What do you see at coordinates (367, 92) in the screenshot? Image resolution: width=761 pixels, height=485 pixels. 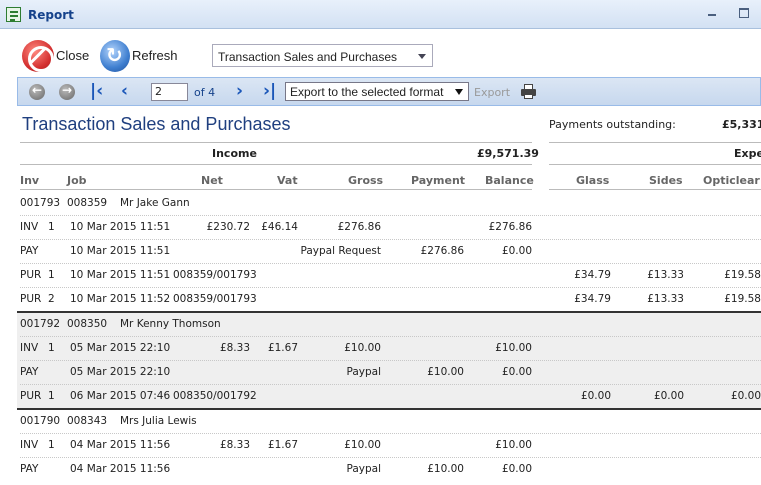 I see `export-format-value: Export to the selected format` at bounding box center [367, 92].